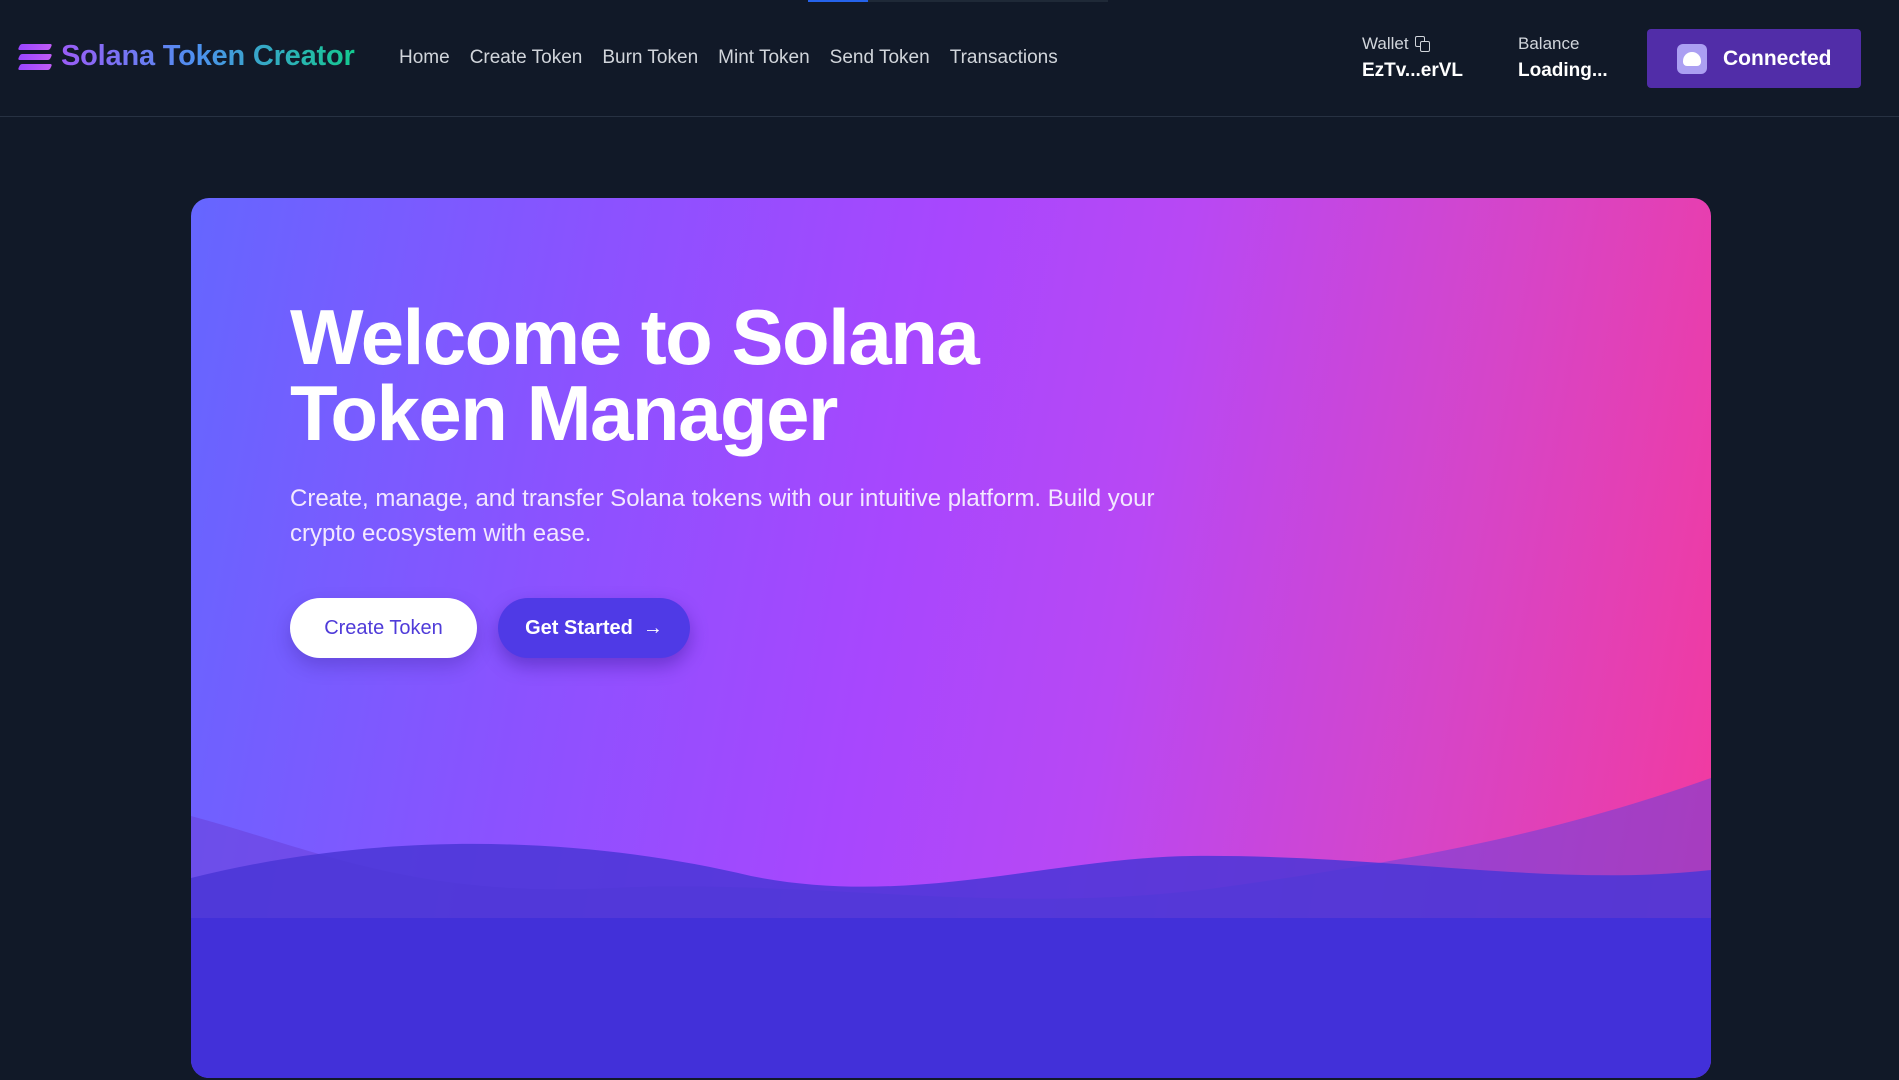 This screenshot has height=1080, width=1899. Describe the element at coordinates (1777, 58) in the screenshot. I see `connect-button-label: Connected` at that location.